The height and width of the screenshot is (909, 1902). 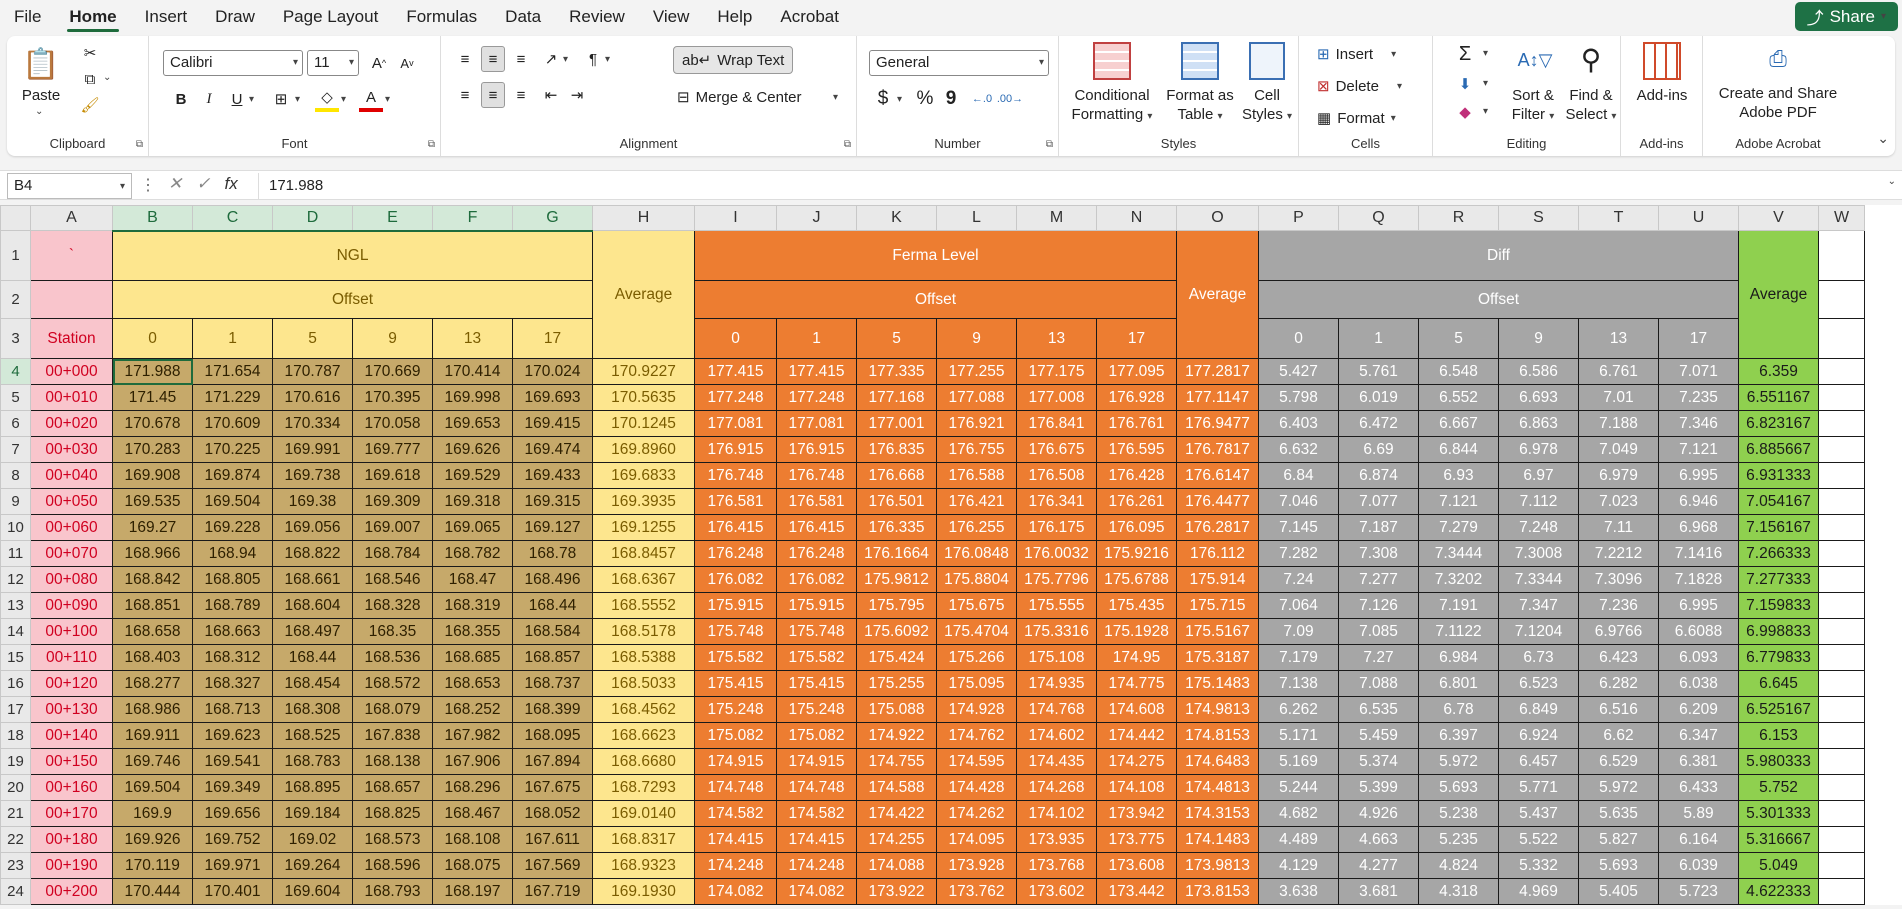 I want to click on row-header: 4, so click(x=15, y=371).